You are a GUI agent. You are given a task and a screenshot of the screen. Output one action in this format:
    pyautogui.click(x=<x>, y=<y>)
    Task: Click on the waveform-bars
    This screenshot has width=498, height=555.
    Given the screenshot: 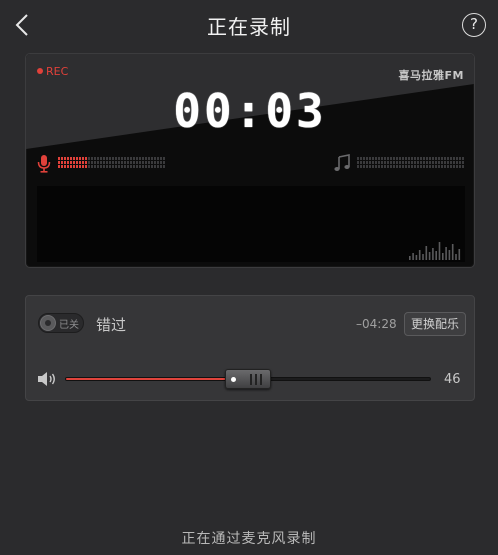 What is the action you would take?
    pyautogui.click(x=435, y=251)
    